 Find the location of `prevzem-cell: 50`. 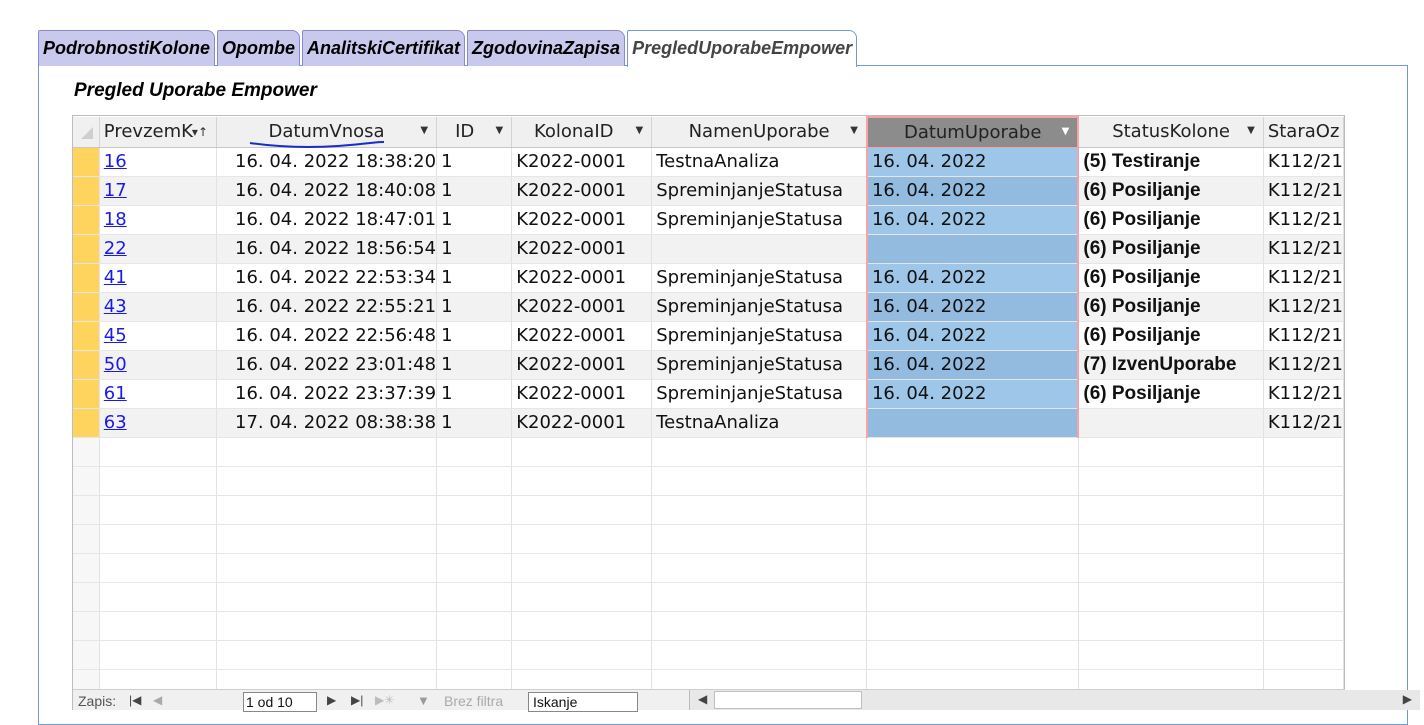

prevzem-cell: 50 is located at coordinates (158, 365).